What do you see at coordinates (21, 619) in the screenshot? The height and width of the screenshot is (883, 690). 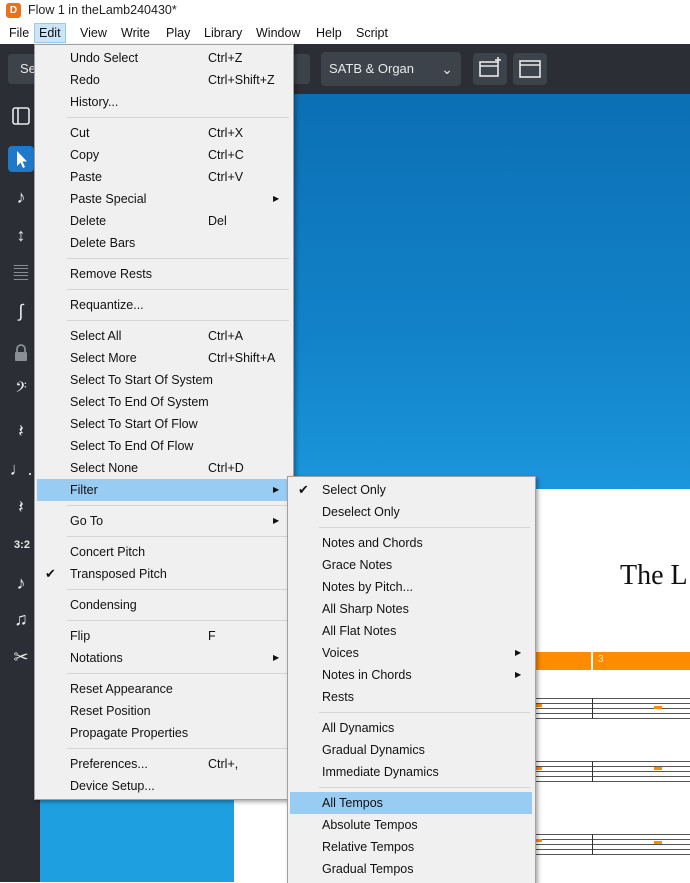 I see `tie-icon: ♫` at bounding box center [21, 619].